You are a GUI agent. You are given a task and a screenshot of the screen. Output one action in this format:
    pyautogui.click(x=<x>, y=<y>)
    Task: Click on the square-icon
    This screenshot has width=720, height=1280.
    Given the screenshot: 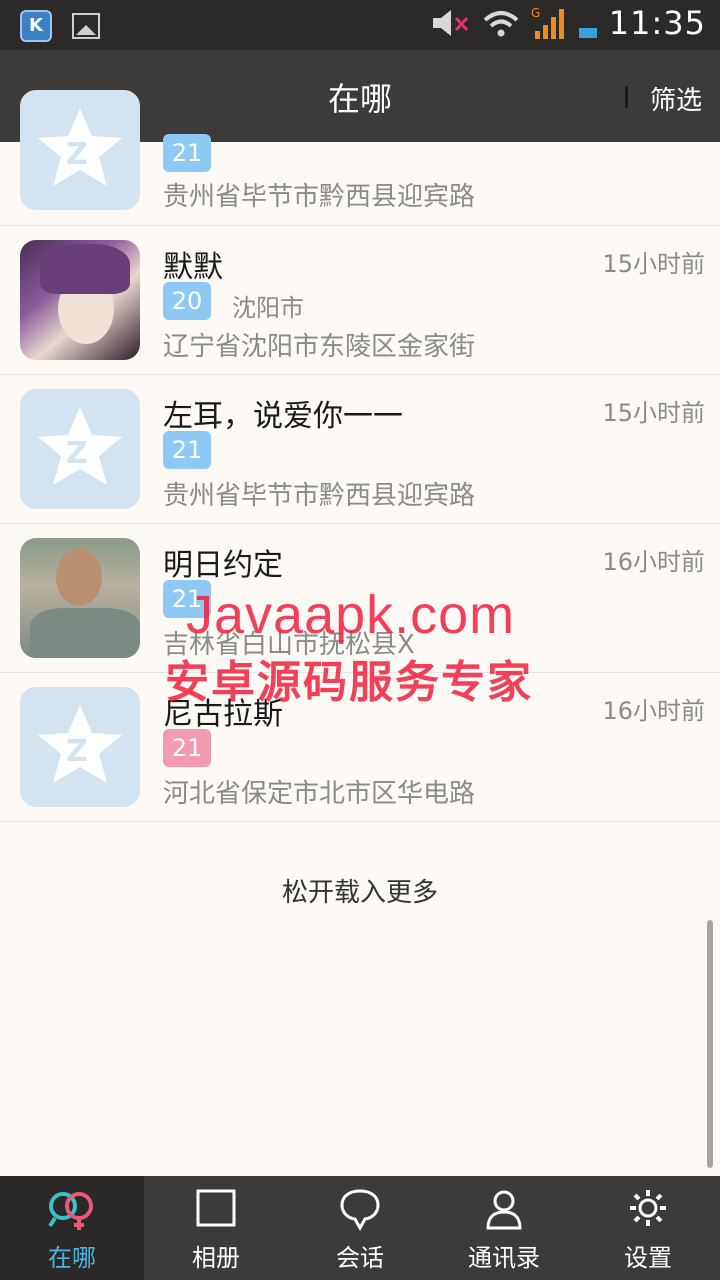 What is the action you would take?
    pyautogui.click(x=216, y=1208)
    